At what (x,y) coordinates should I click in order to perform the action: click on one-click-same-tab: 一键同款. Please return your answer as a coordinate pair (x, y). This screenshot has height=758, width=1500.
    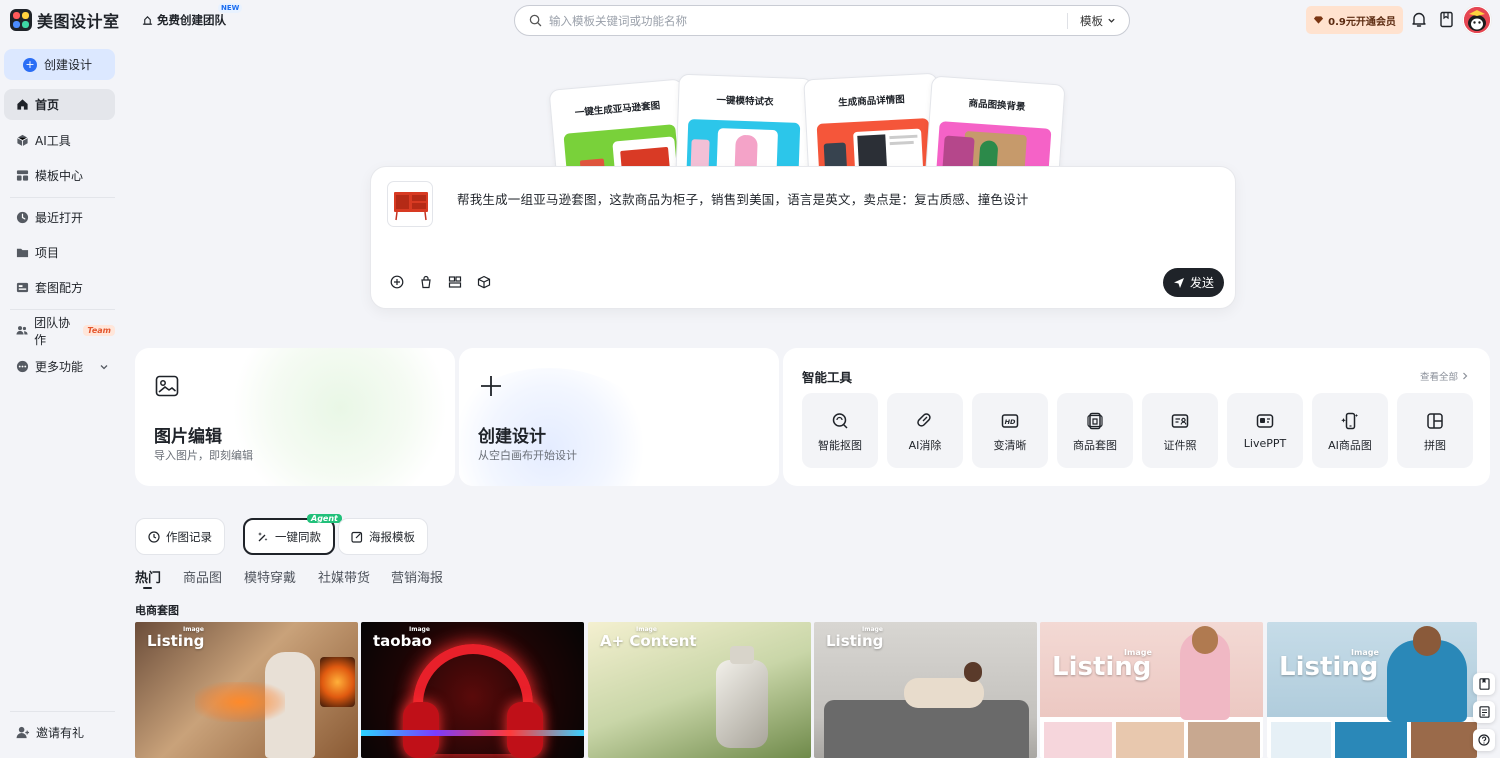
    Looking at the image, I should click on (289, 536).